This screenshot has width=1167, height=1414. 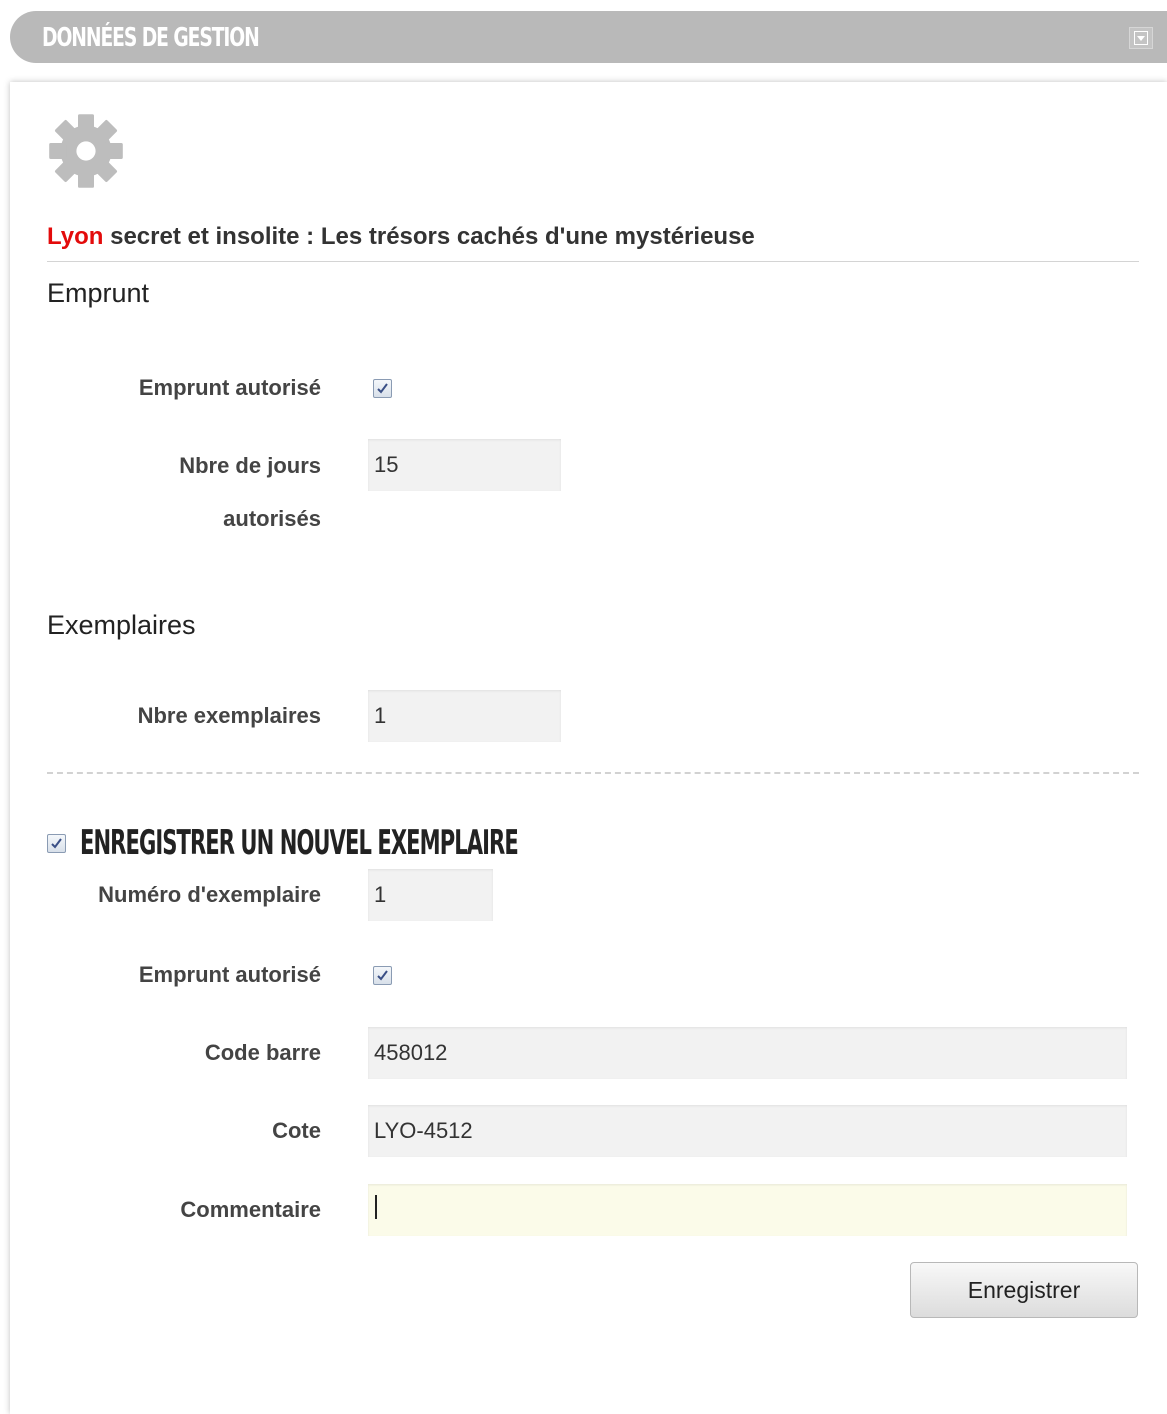 What do you see at coordinates (747, 1210) in the screenshot?
I see `comment-input` at bounding box center [747, 1210].